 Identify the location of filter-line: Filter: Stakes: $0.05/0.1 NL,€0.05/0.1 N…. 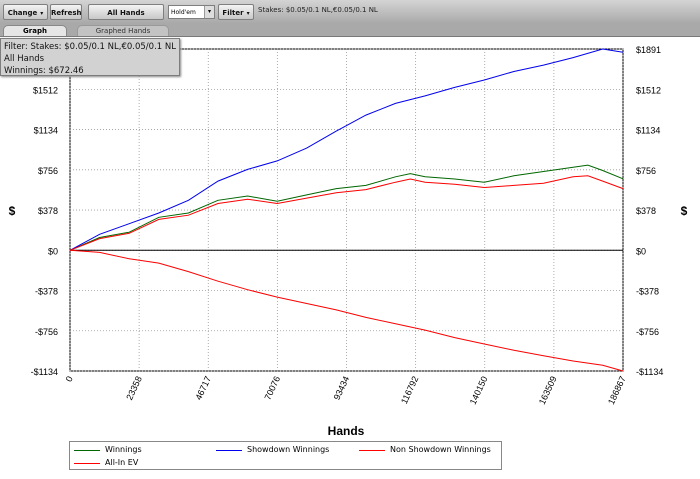
(90, 47).